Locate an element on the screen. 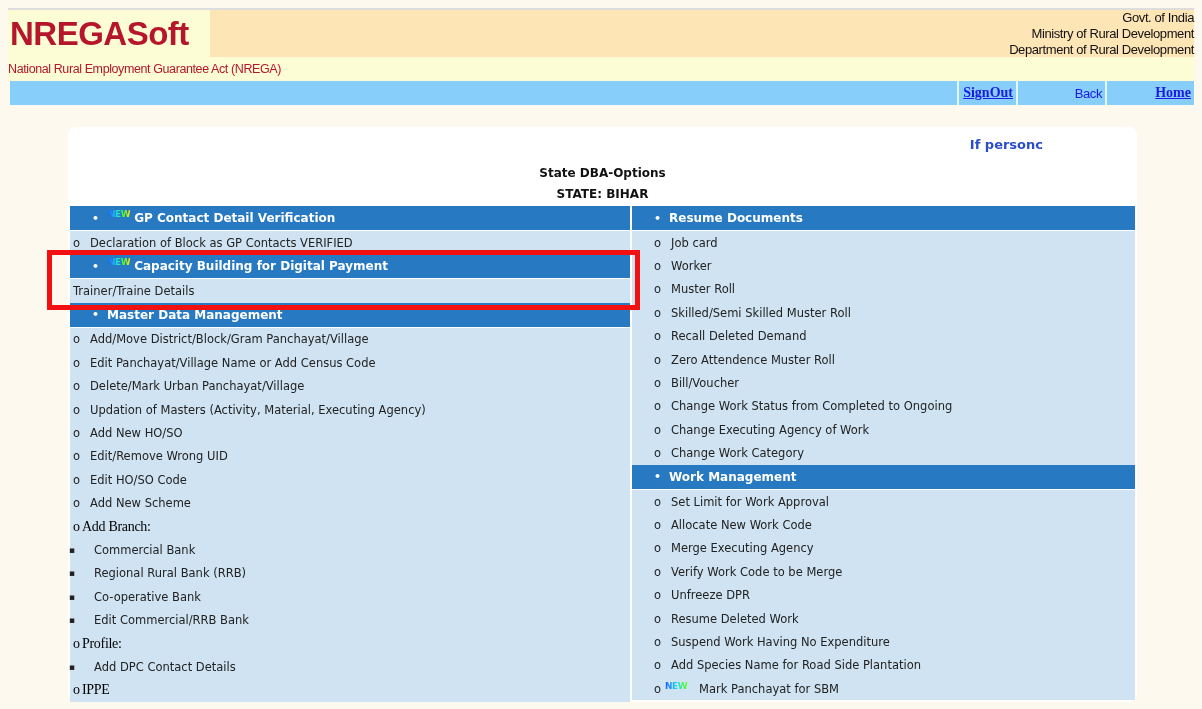 The height and width of the screenshot is (709, 1202). nav-link: SignOut is located at coordinates (986, 93).